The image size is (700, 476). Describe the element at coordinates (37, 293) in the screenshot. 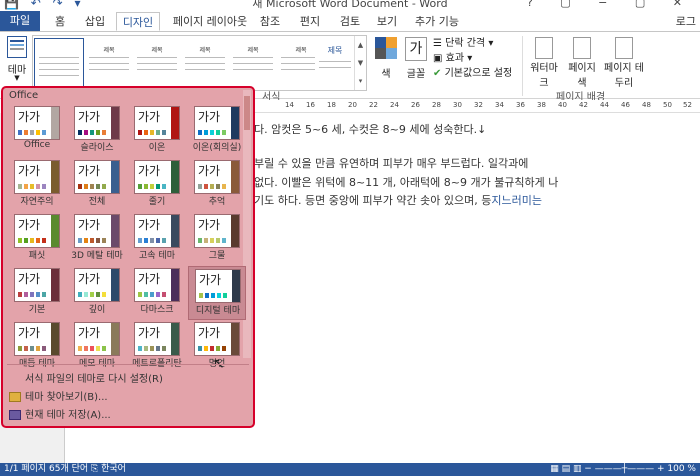

I see `theme-item: 가가 기본` at that location.